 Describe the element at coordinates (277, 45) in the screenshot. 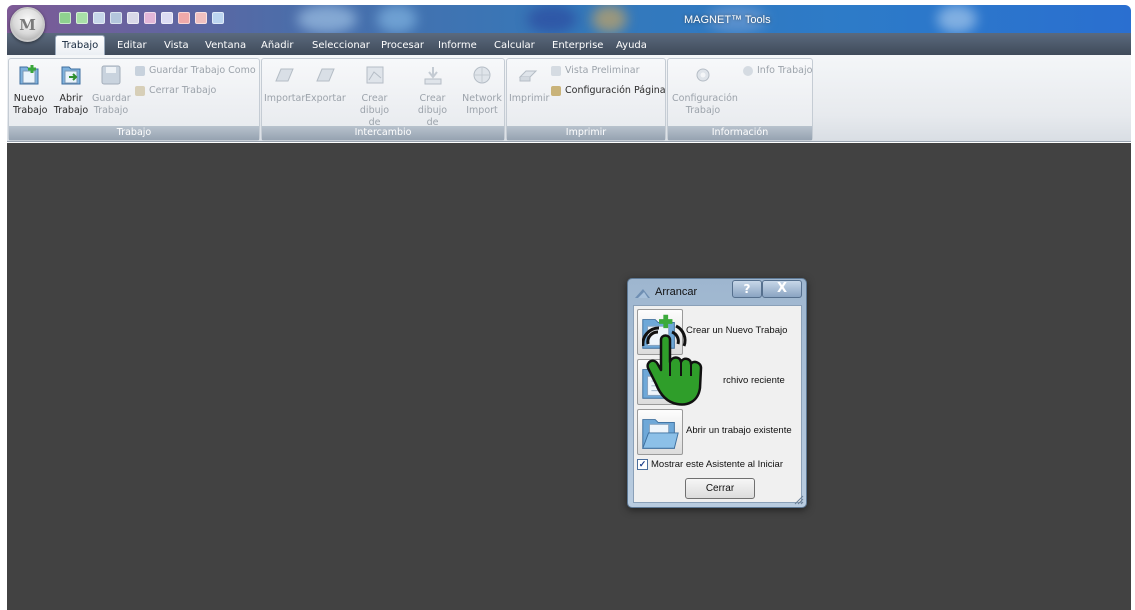

I see `tab-anadir: Añadir` at that location.